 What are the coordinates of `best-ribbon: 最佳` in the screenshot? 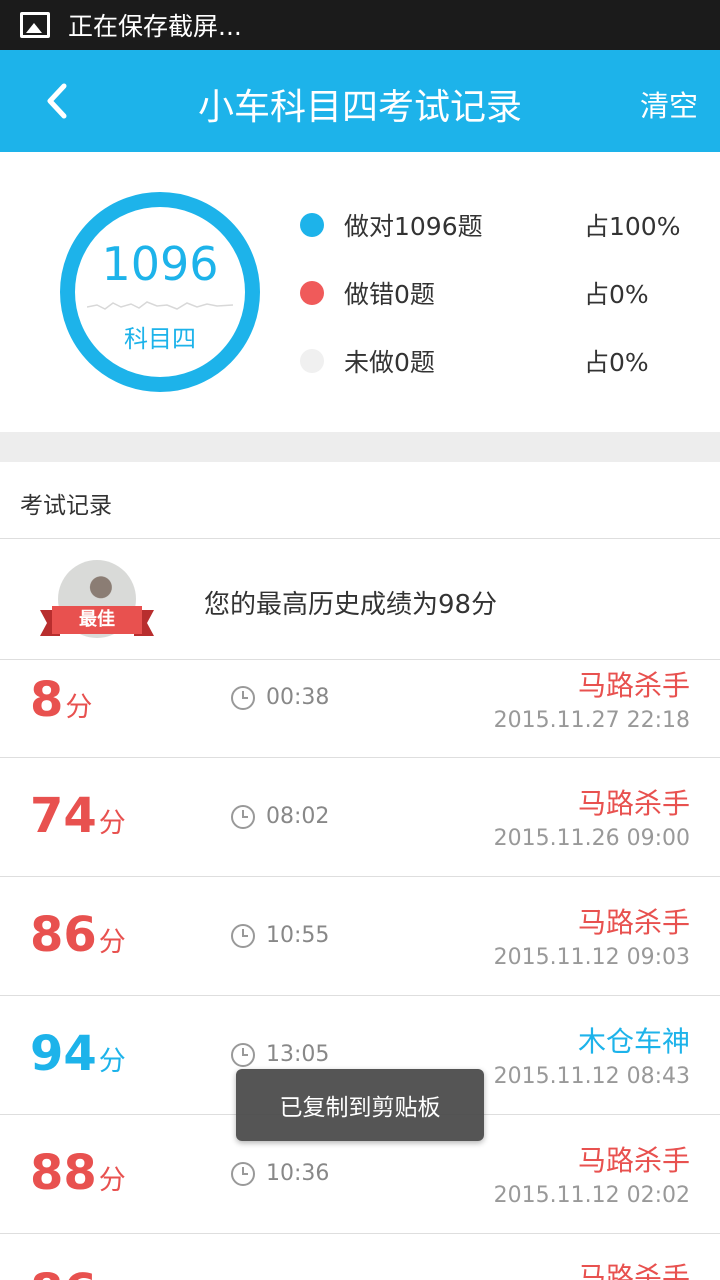 It's located at (97, 621).